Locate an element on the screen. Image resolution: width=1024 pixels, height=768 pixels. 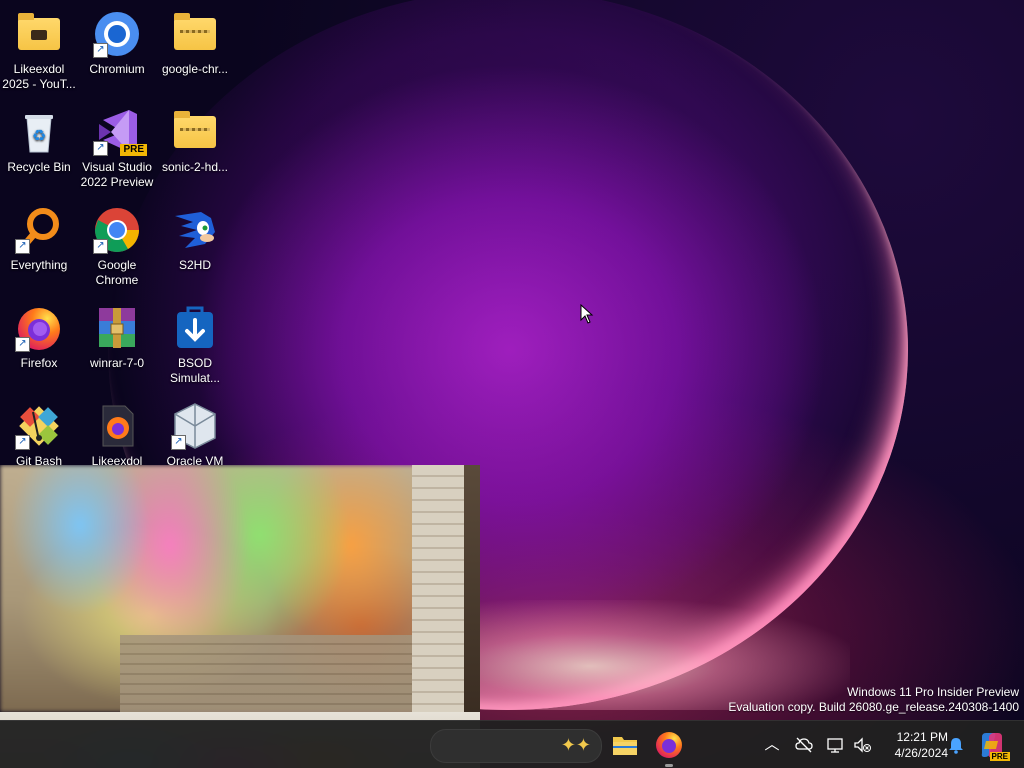
chrome-icon: ↗ is located at coordinates (117, 230).